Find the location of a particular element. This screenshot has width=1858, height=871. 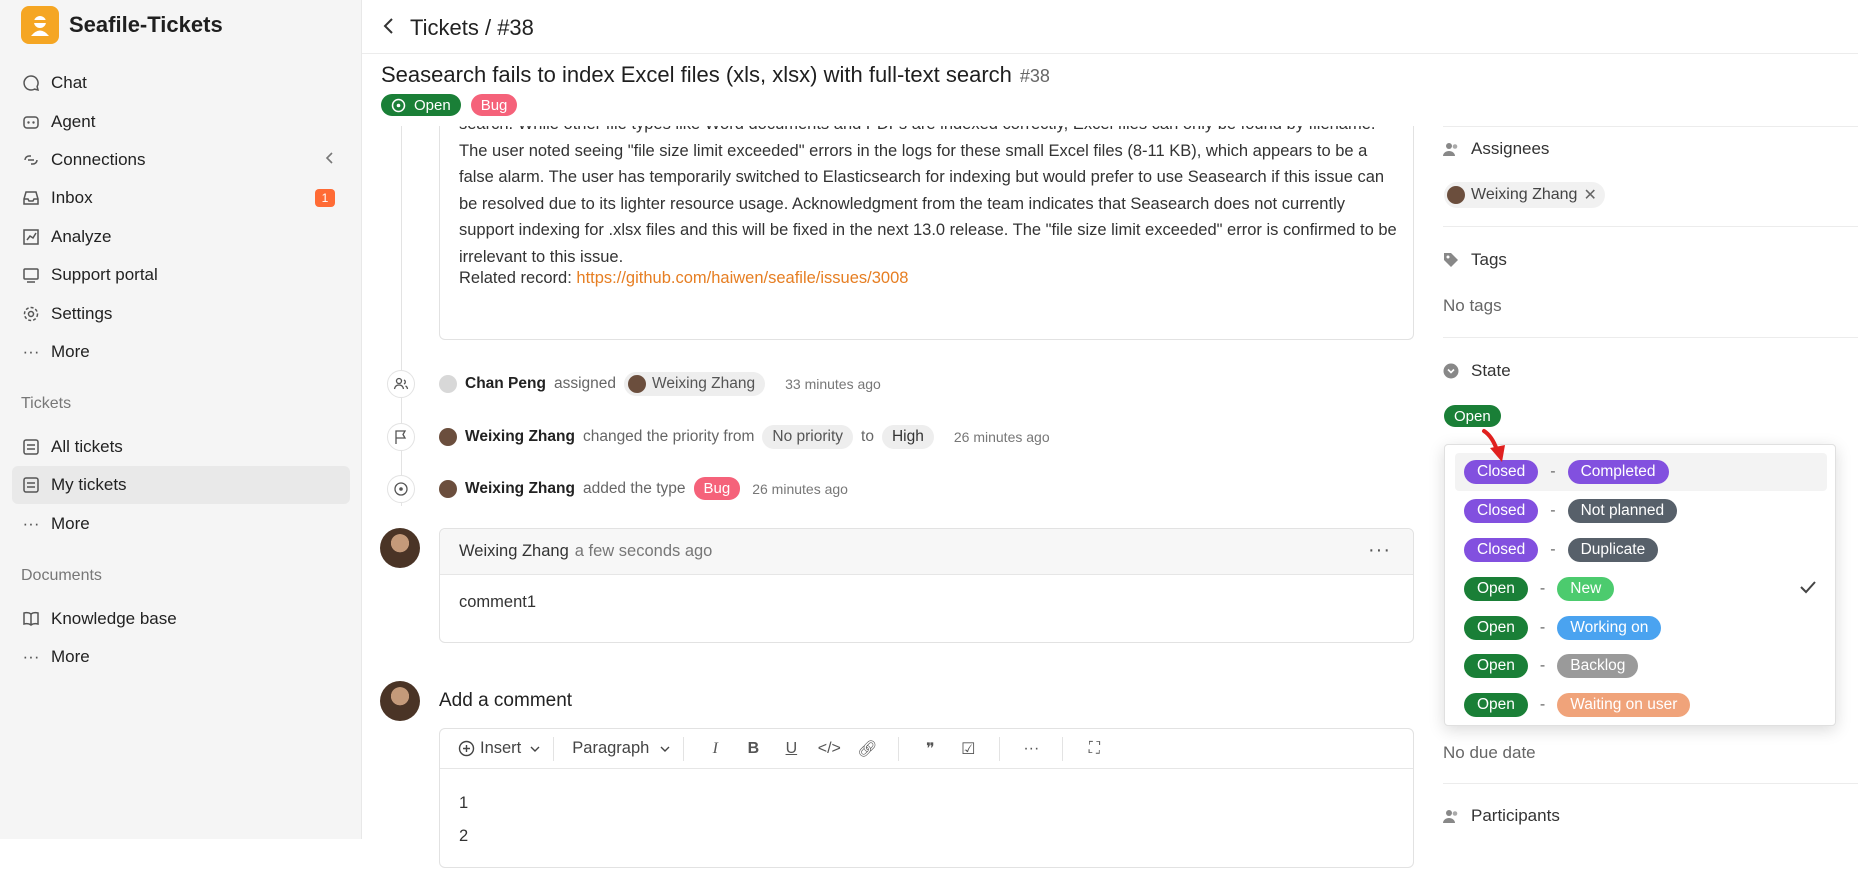

event-actor: Chan Peng is located at coordinates (505, 383).